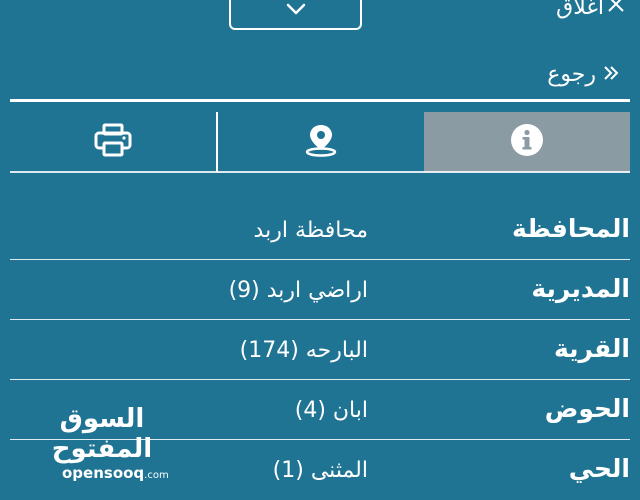 This screenshot has height=500, width=640. What do you see at coordinates (102, 434) in the screenshot?
I see `watermark-arabic: السوق المفتوح` at bounding box center [102, 434].